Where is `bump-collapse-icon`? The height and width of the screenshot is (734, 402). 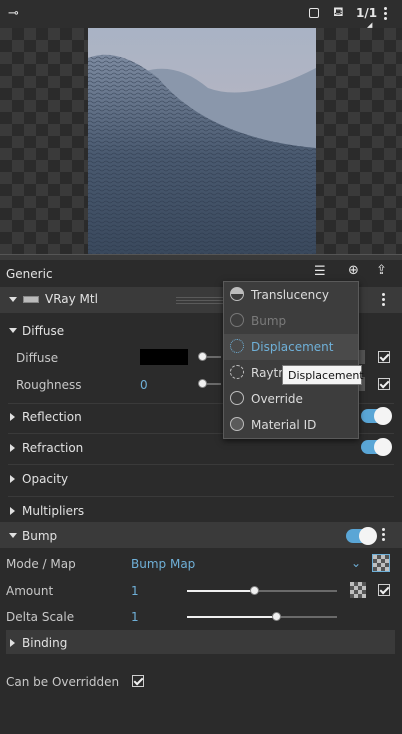
bump-collapse-icon is located at coordinates (13, 535).